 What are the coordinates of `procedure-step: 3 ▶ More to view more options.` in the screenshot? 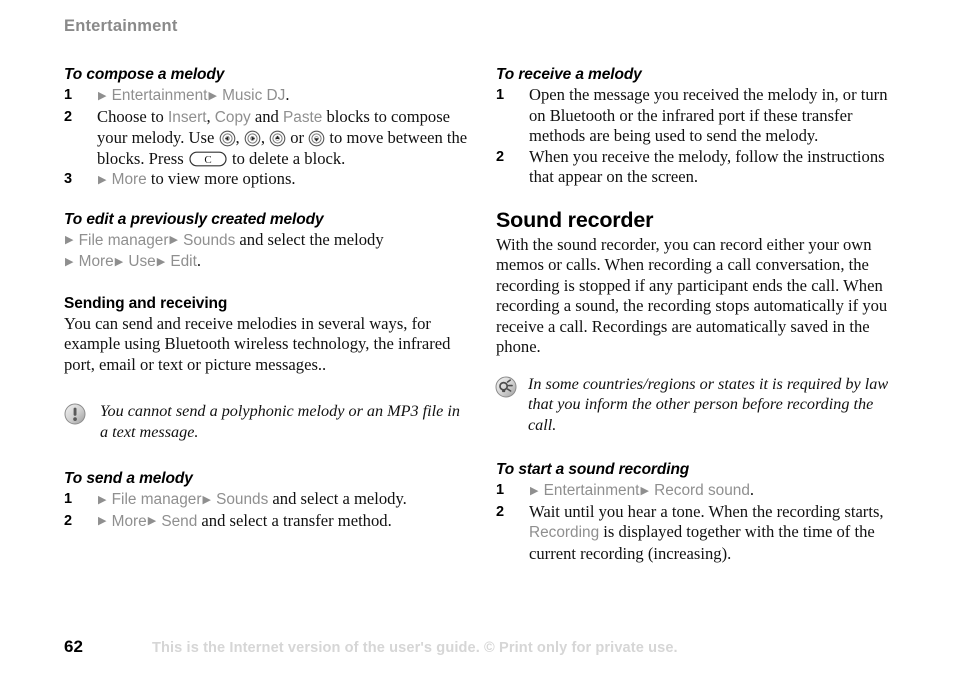 It's located at (180, 178).